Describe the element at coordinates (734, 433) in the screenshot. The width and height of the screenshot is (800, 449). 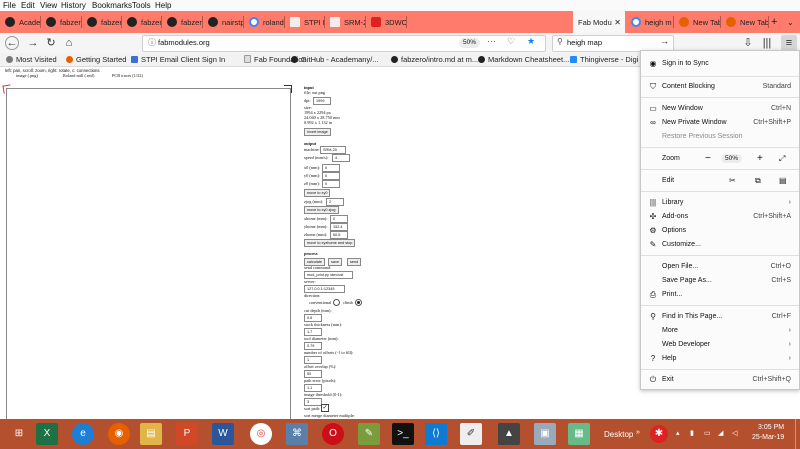
I see `volume-icon: ◁` at that location.